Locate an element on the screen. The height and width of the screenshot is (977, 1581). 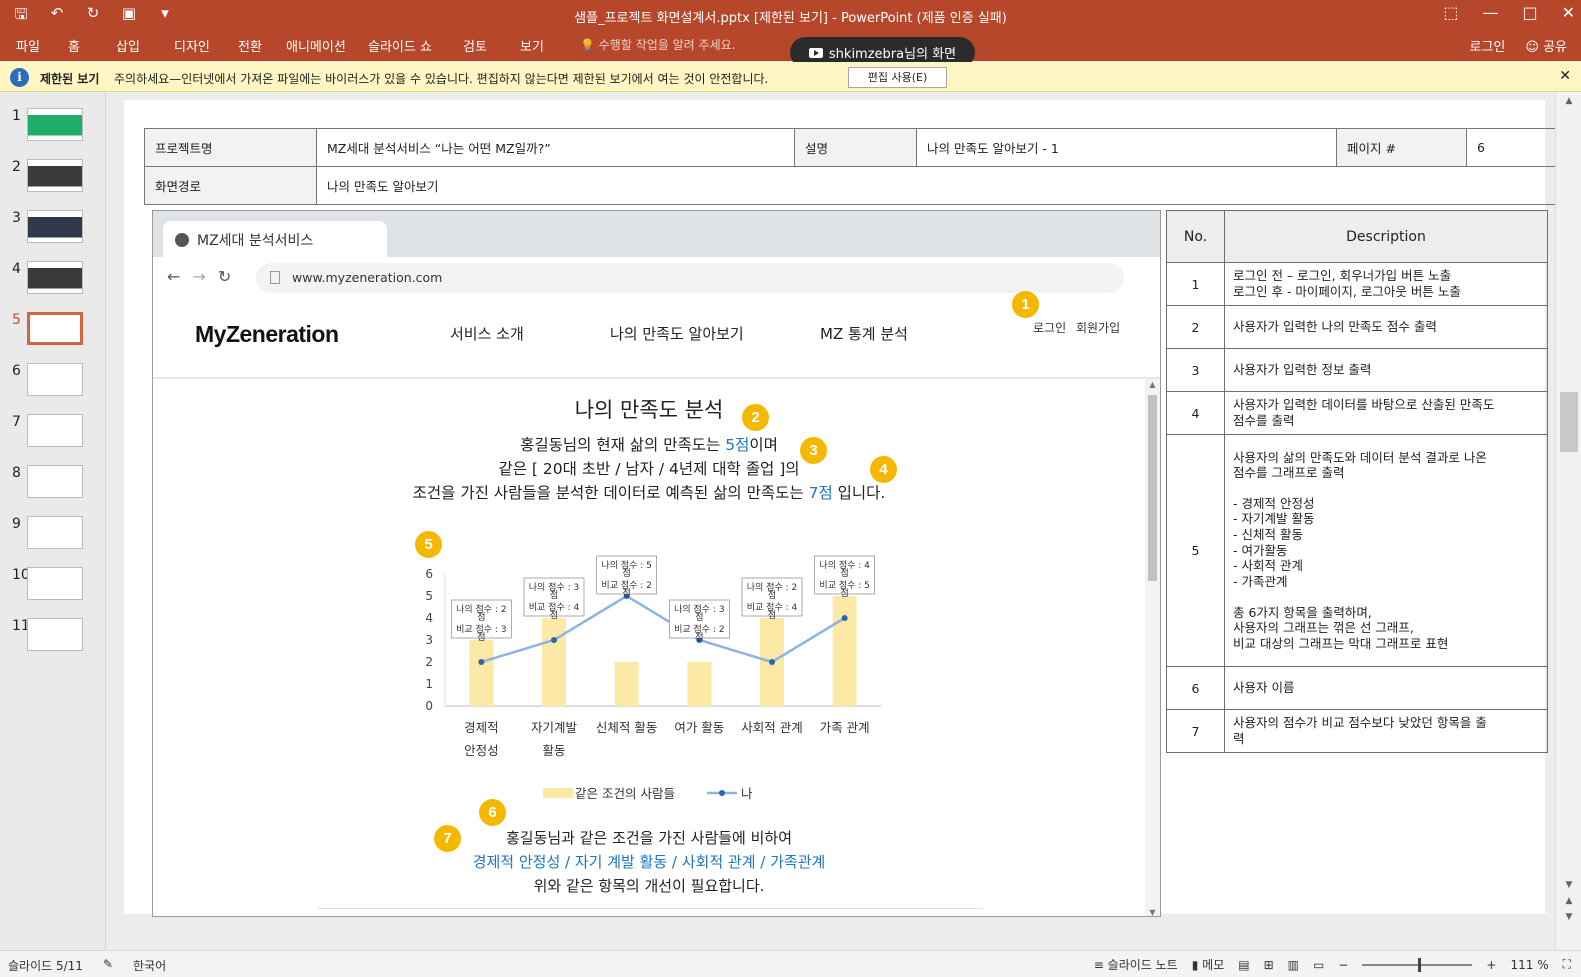
signin-link: 로그인 is located at coordinates (1488, 45).